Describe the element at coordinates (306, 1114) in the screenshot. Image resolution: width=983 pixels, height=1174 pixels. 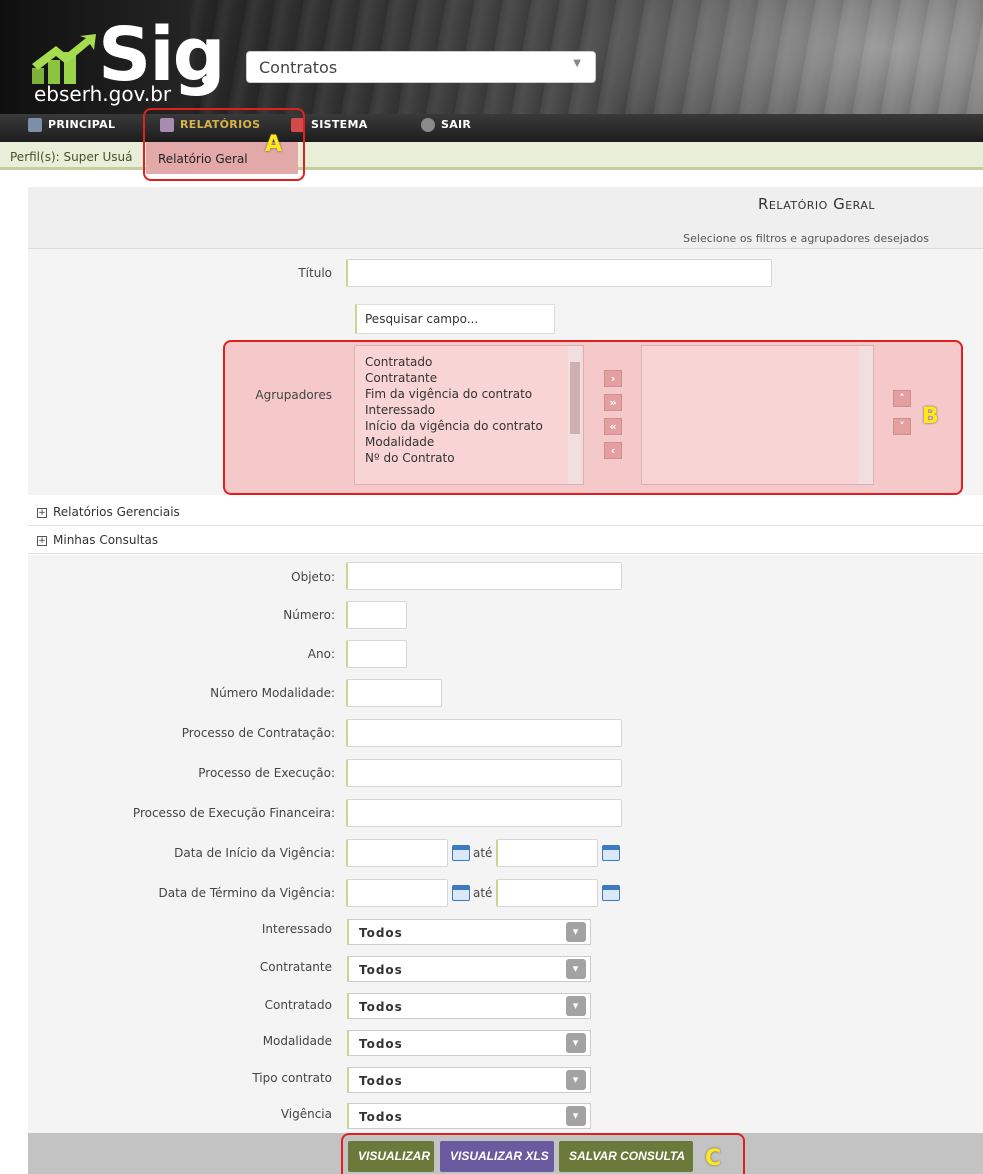
I see `vigencia-label: Vigência` at that location.